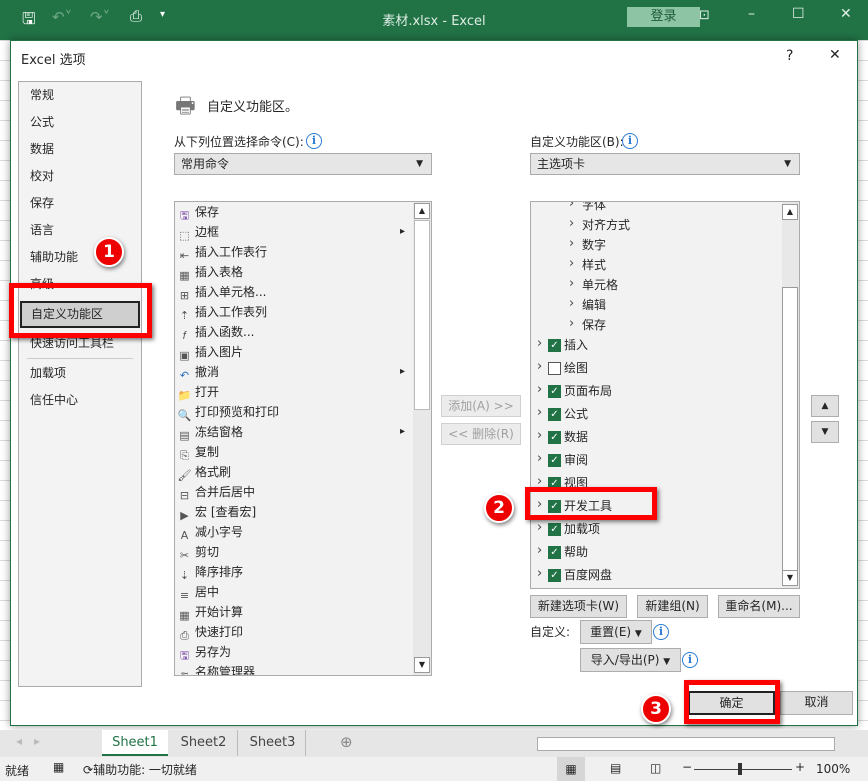 Image resolution: width=868 pixels, height=781 pixels. I want to click on command-item: ⎙ 快速打印, so click(294, 632).